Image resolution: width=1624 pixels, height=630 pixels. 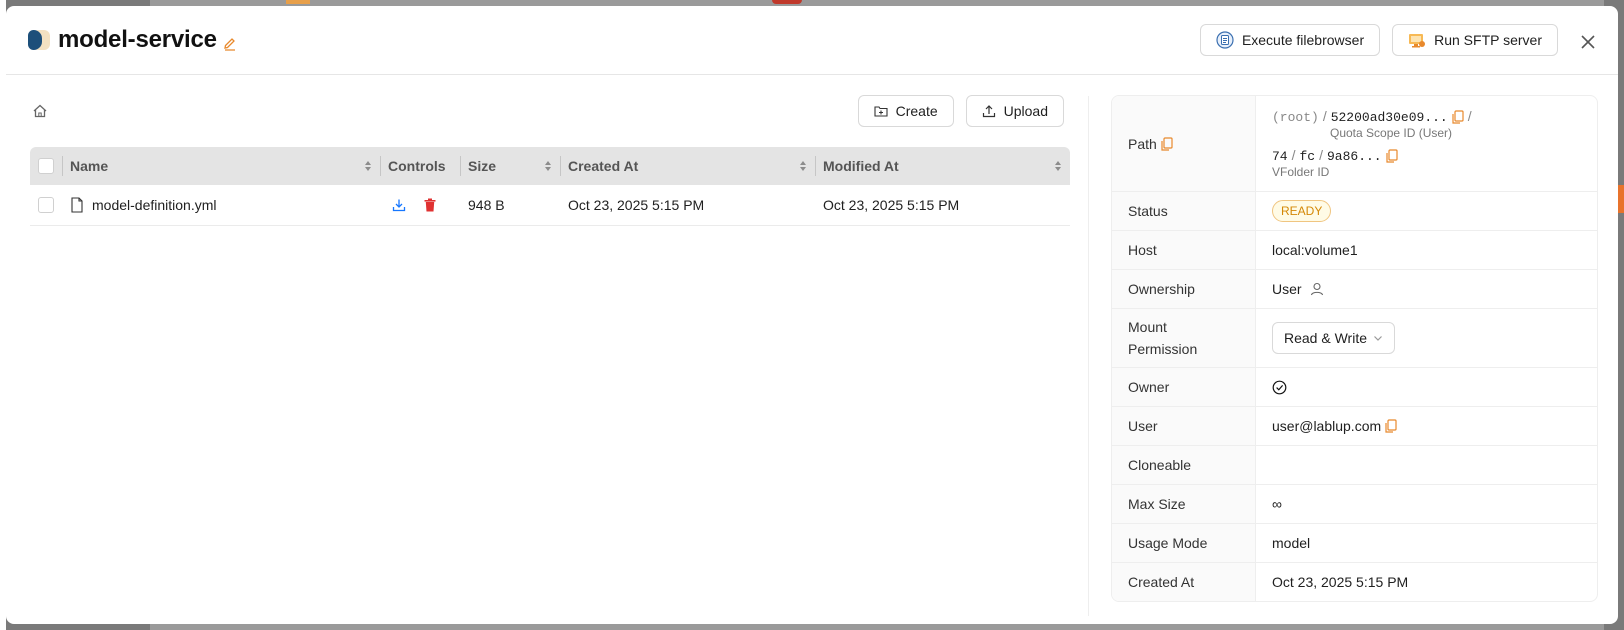 I want to click on cloneable-label: Cloneable, so click(x=1184, y=465).